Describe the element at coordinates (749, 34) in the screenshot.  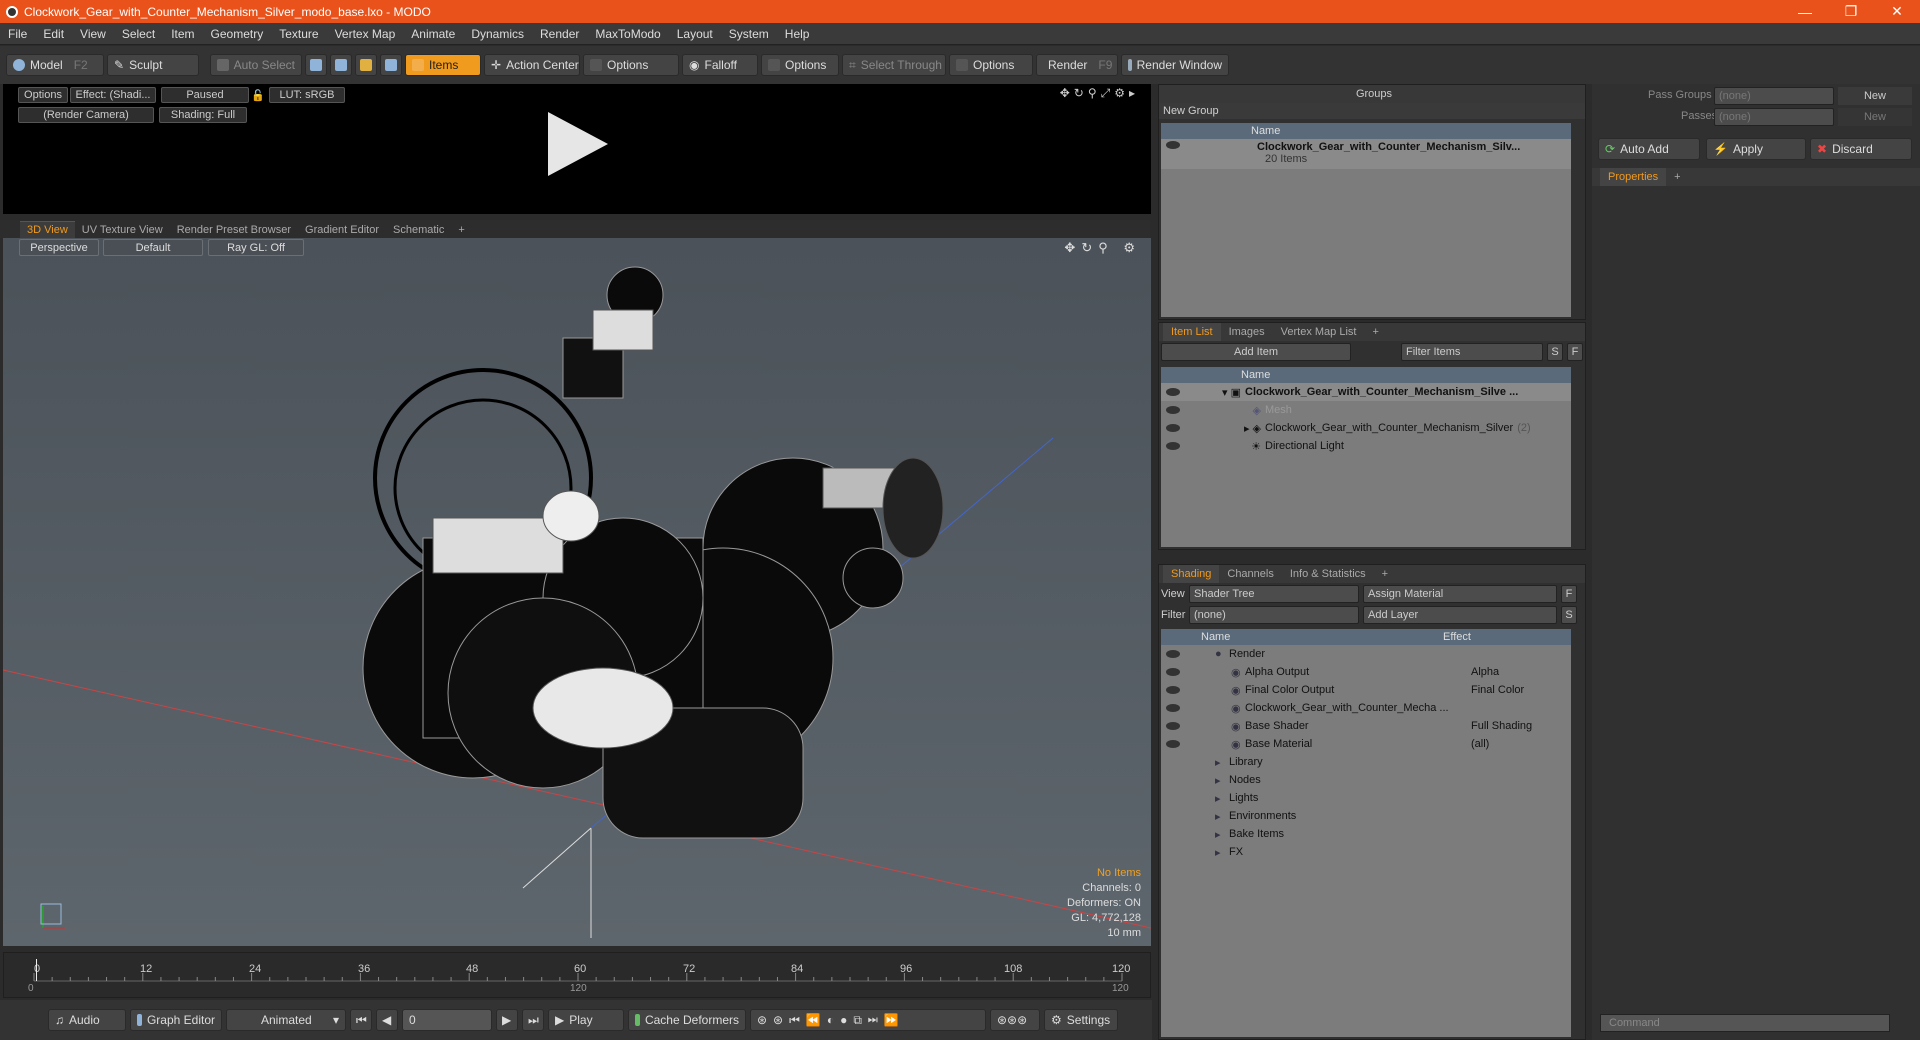
I see `menu-system: System` at that location.